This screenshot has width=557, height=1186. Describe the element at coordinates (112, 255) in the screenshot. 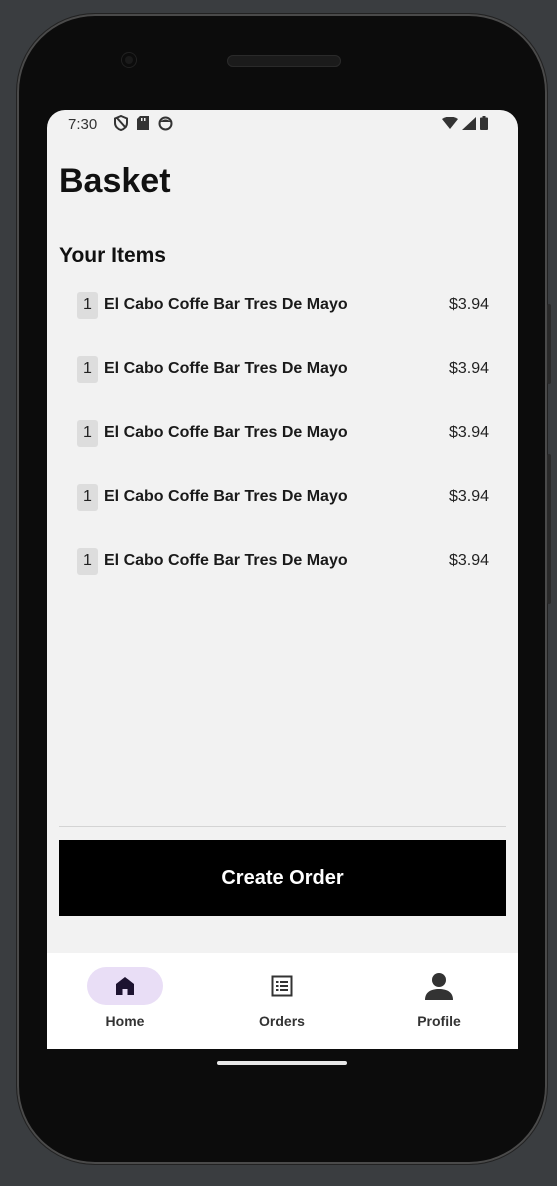

I see `section-title: Your Items` at that location.